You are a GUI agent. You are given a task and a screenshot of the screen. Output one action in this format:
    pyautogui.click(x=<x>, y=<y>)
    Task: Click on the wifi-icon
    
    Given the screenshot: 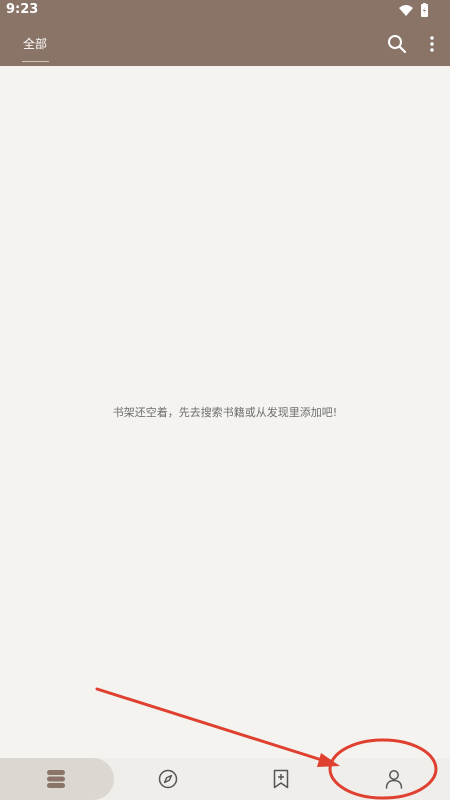 What is the action you would take?
    pyautogui.click(x=406, y=10)
    